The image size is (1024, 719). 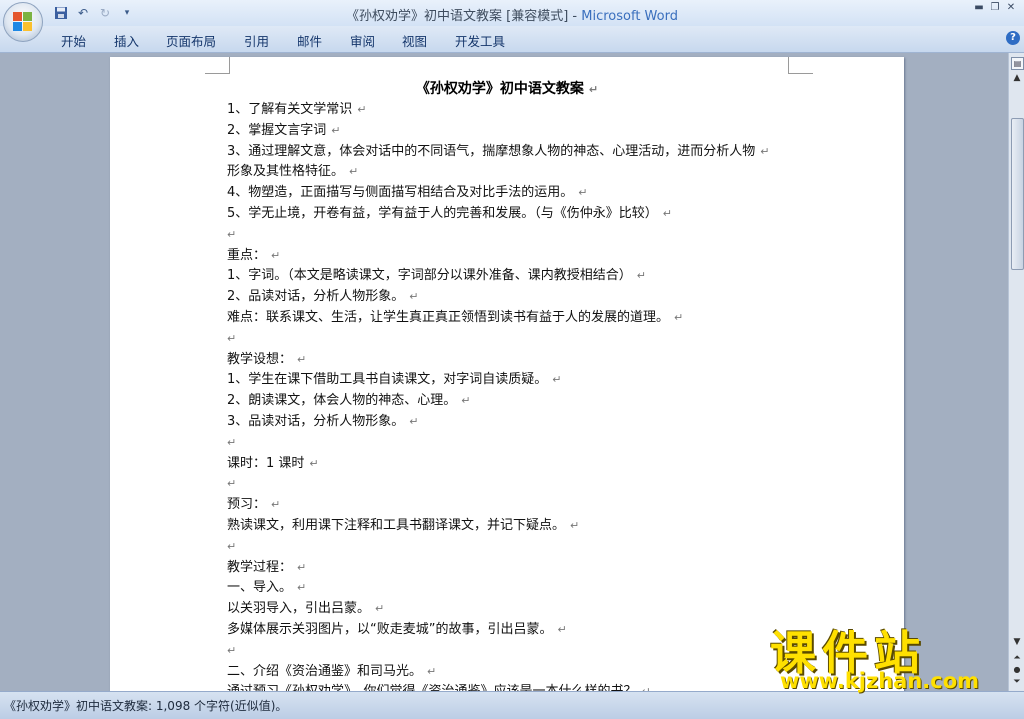 I want to click on line-text: 4、物塑造，正面描写与侧面描写相结合及对比手法的运用。, so click(x=400, y=193).